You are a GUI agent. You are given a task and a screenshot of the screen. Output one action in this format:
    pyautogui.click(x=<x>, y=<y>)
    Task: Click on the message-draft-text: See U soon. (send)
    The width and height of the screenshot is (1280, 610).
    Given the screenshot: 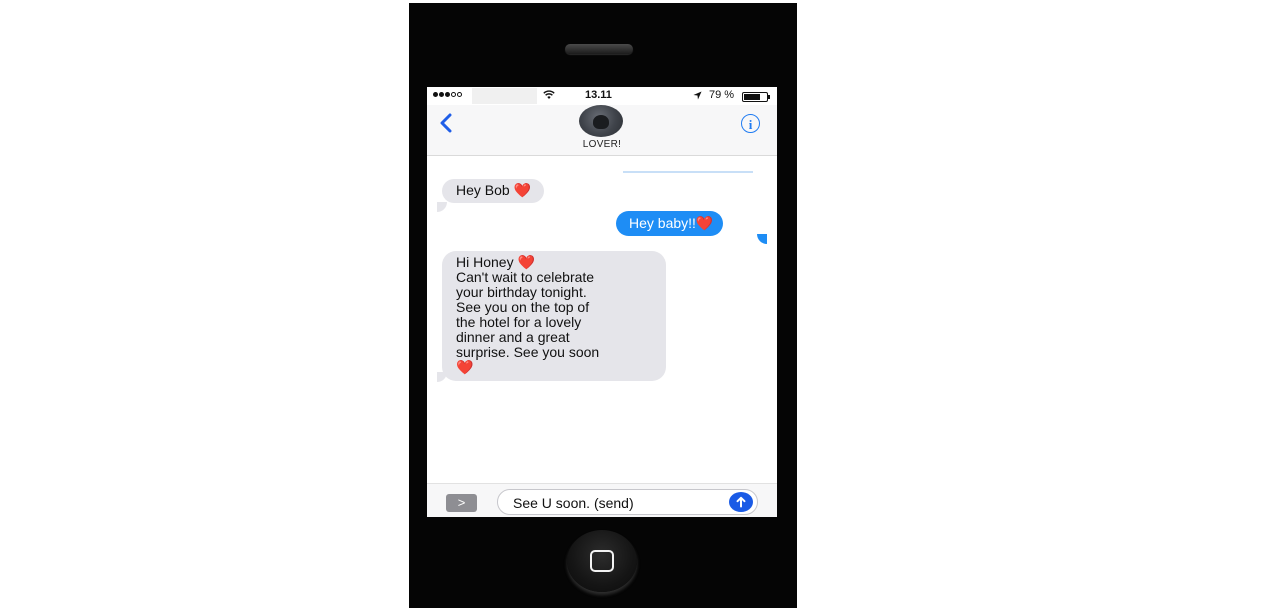 What is the action you would take?
    pyautogui.click(x=573, y=503)
    